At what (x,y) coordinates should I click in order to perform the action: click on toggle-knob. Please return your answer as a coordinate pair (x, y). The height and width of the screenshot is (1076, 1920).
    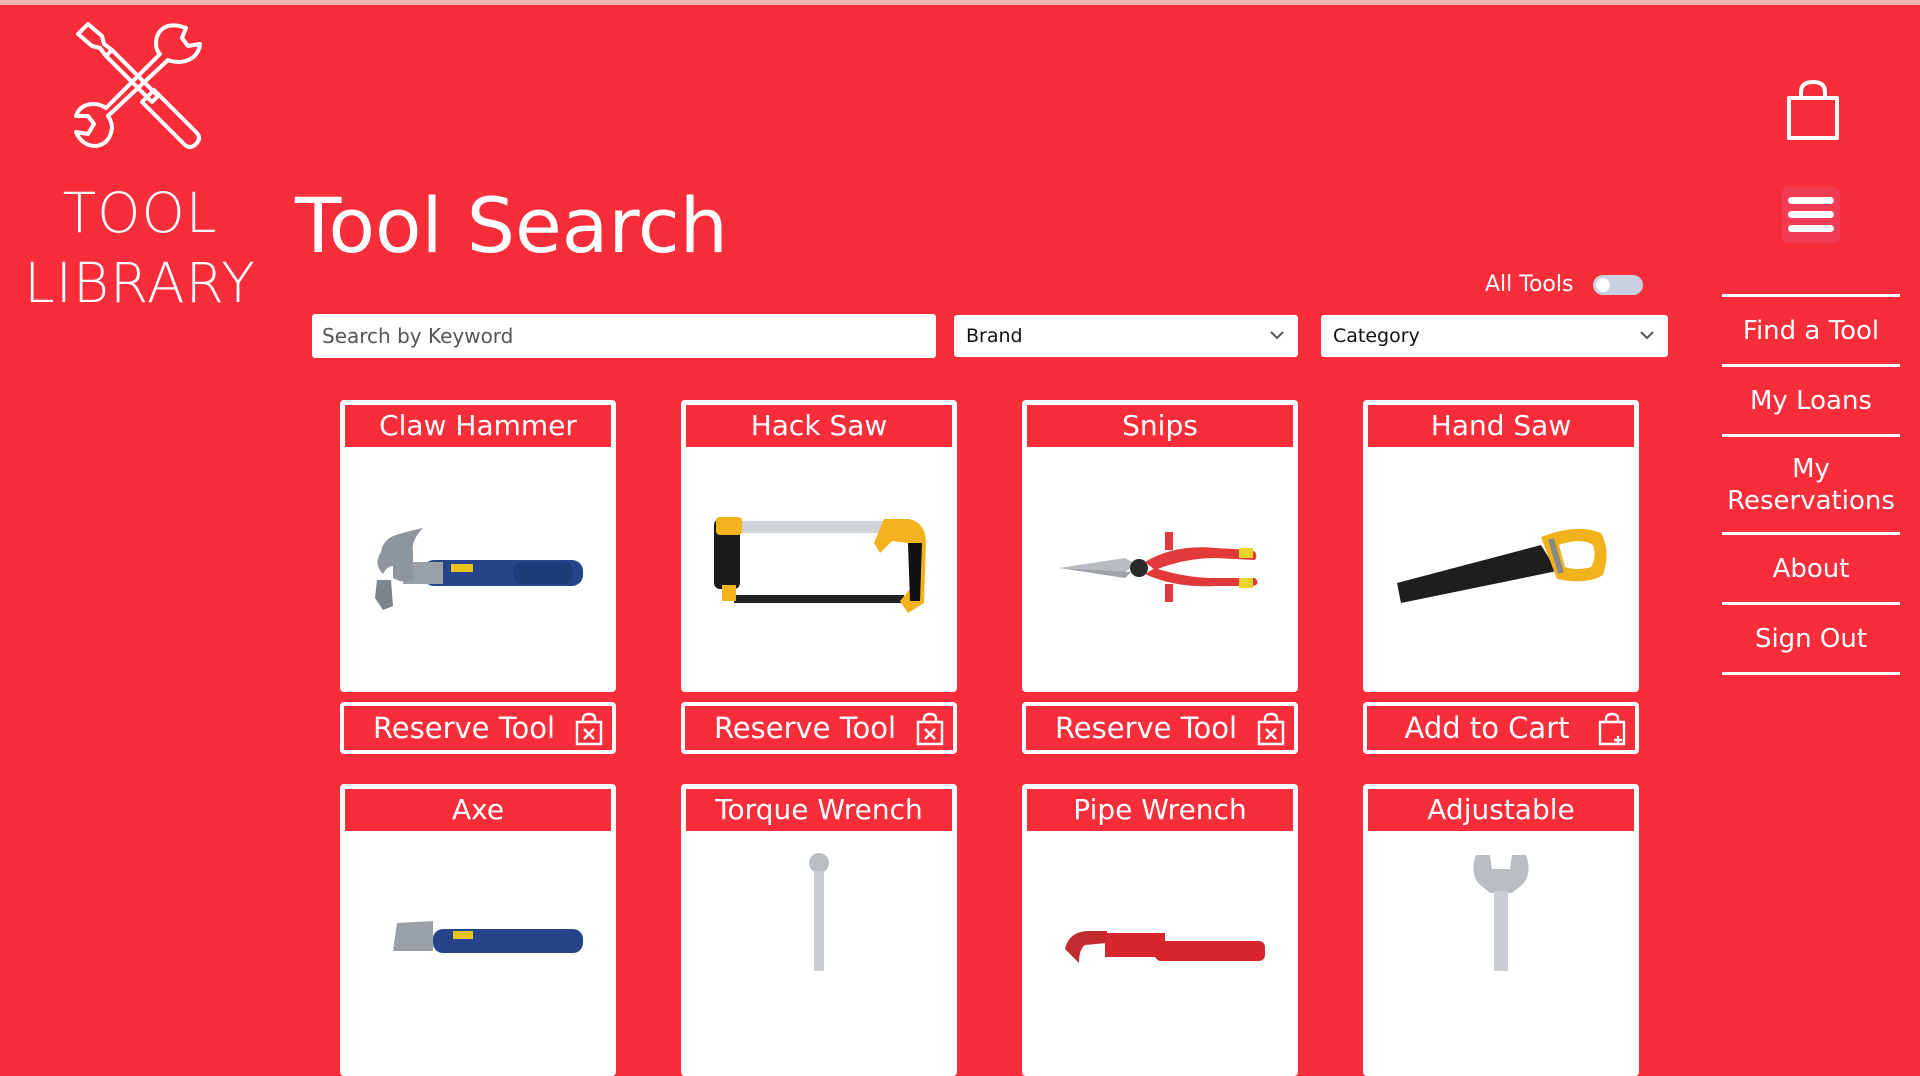
    Looking at the image, I should click on (1603, 284).